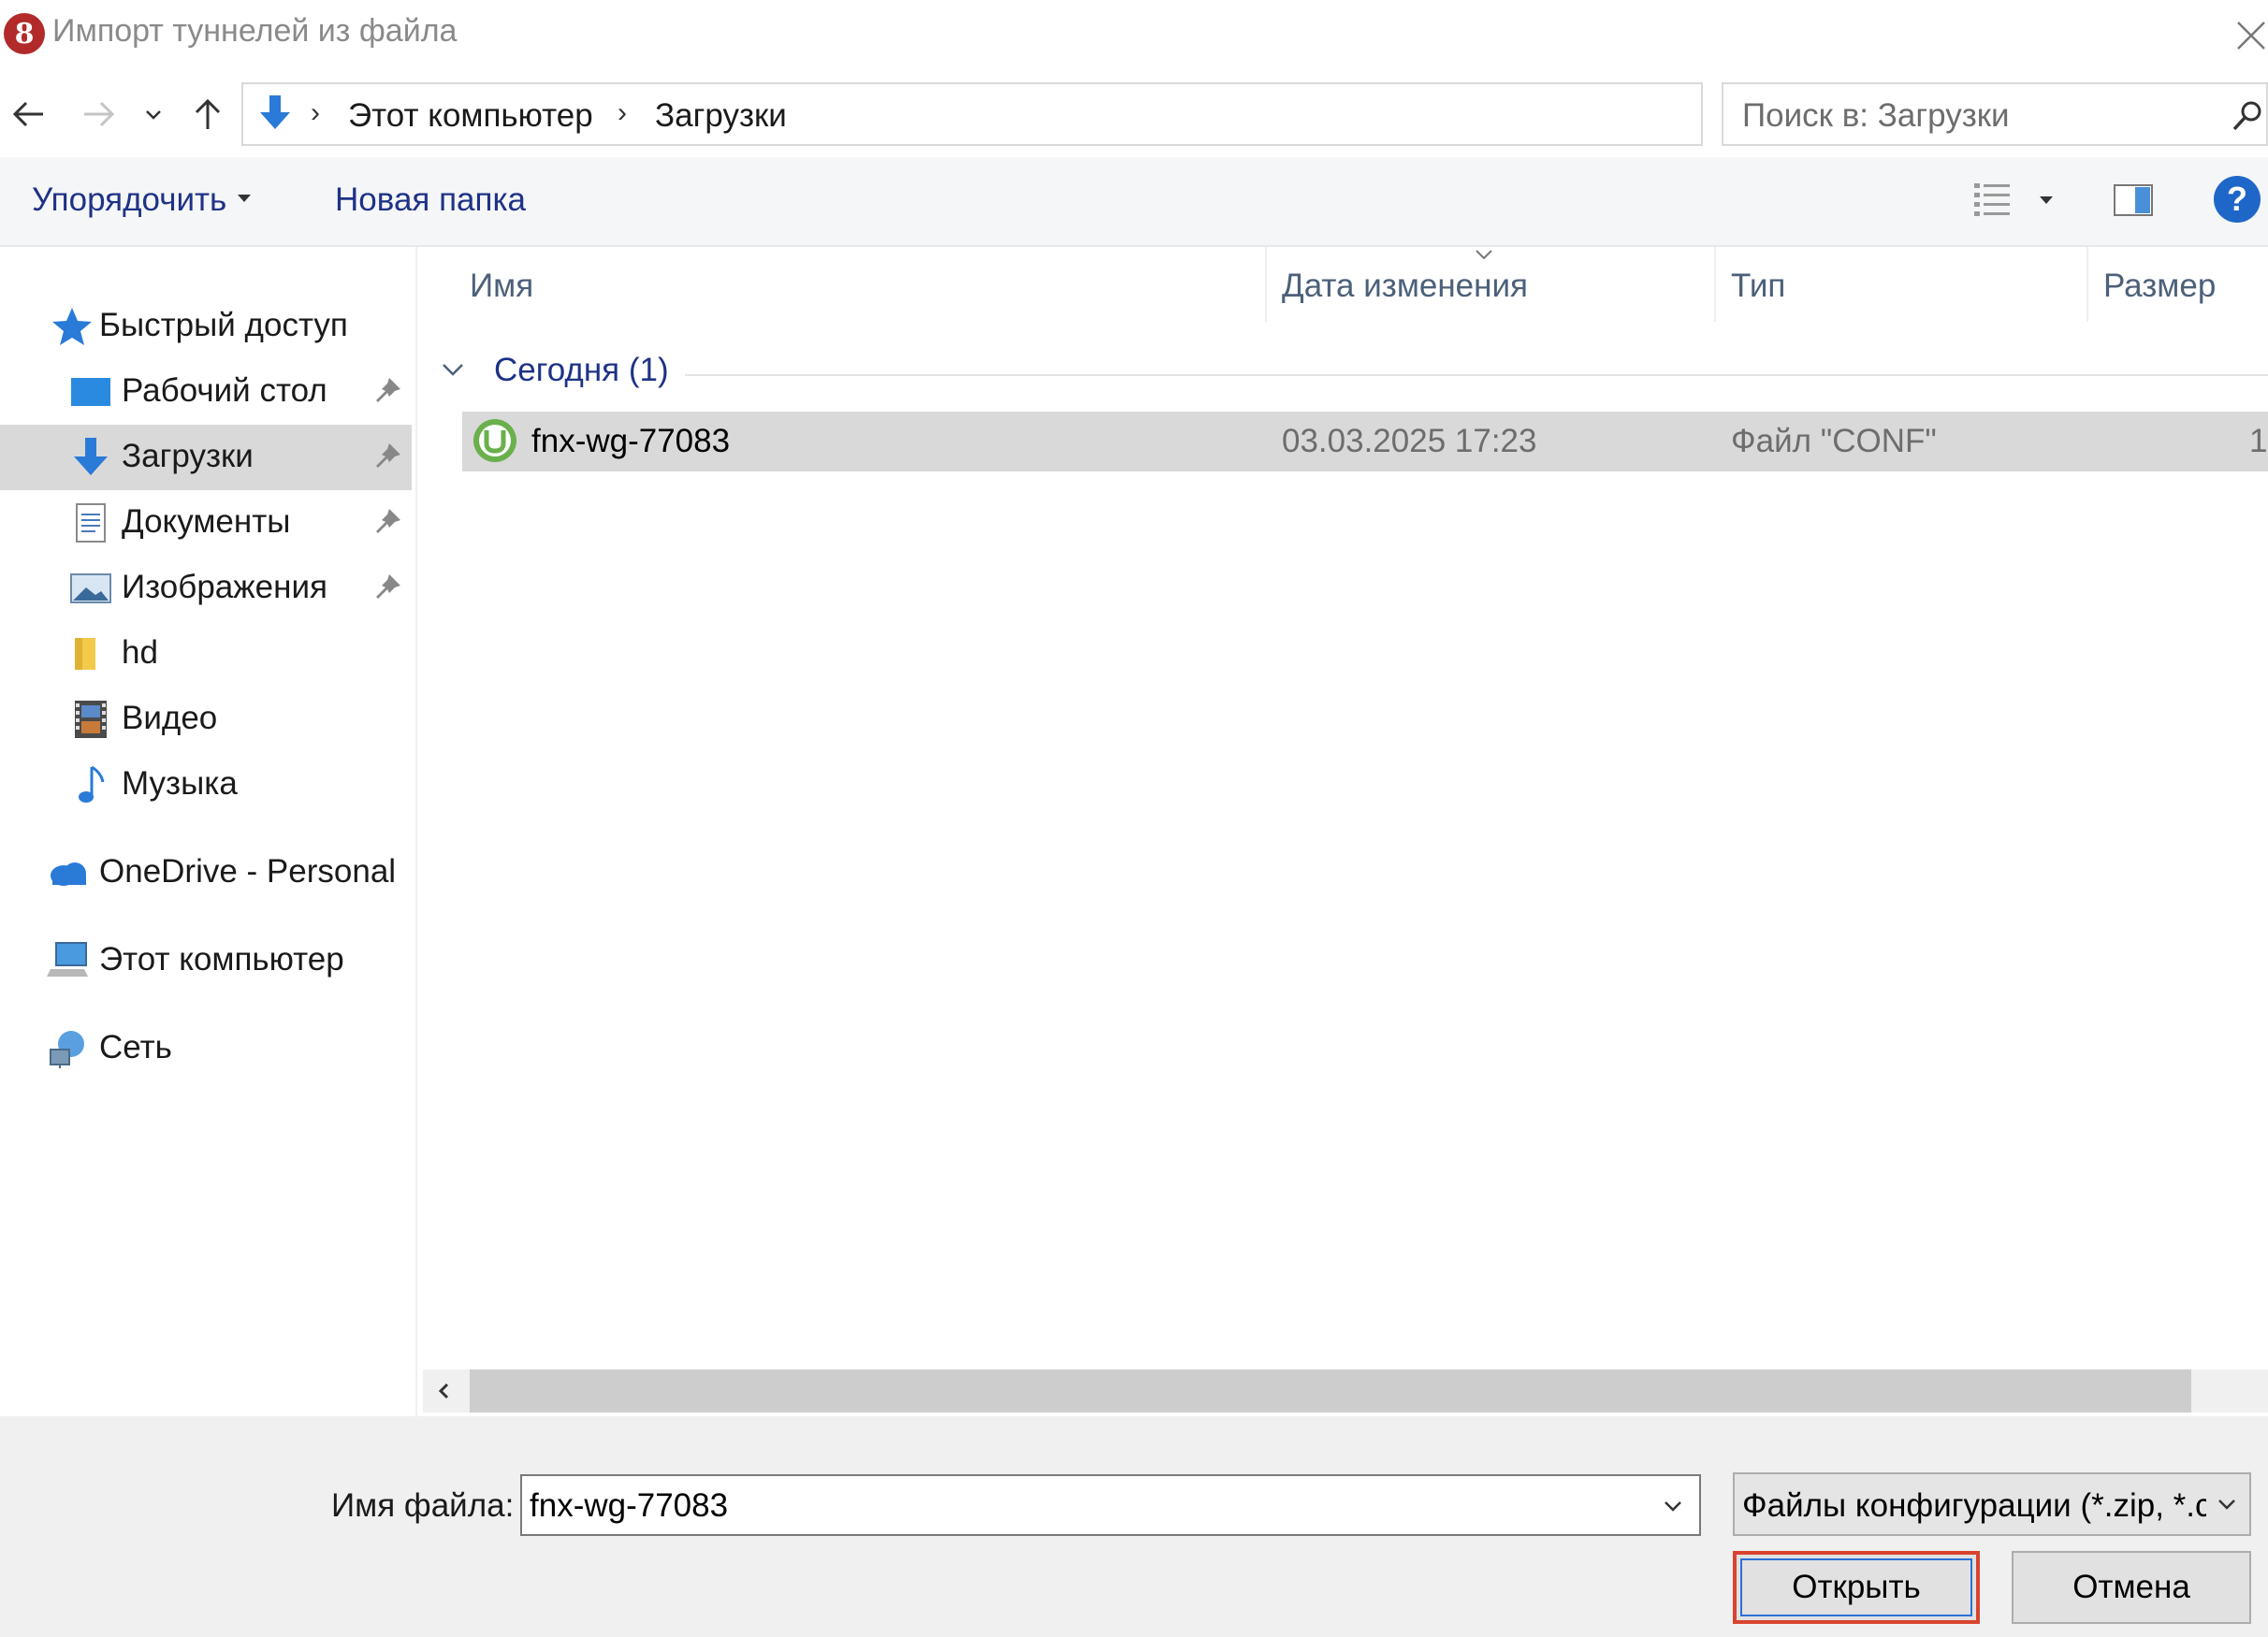 The image size is (2268, 1637). Describe the element at coordinates (631, 441) in the screenshot. I see `file-name: fnx-wg-77083` at that location.